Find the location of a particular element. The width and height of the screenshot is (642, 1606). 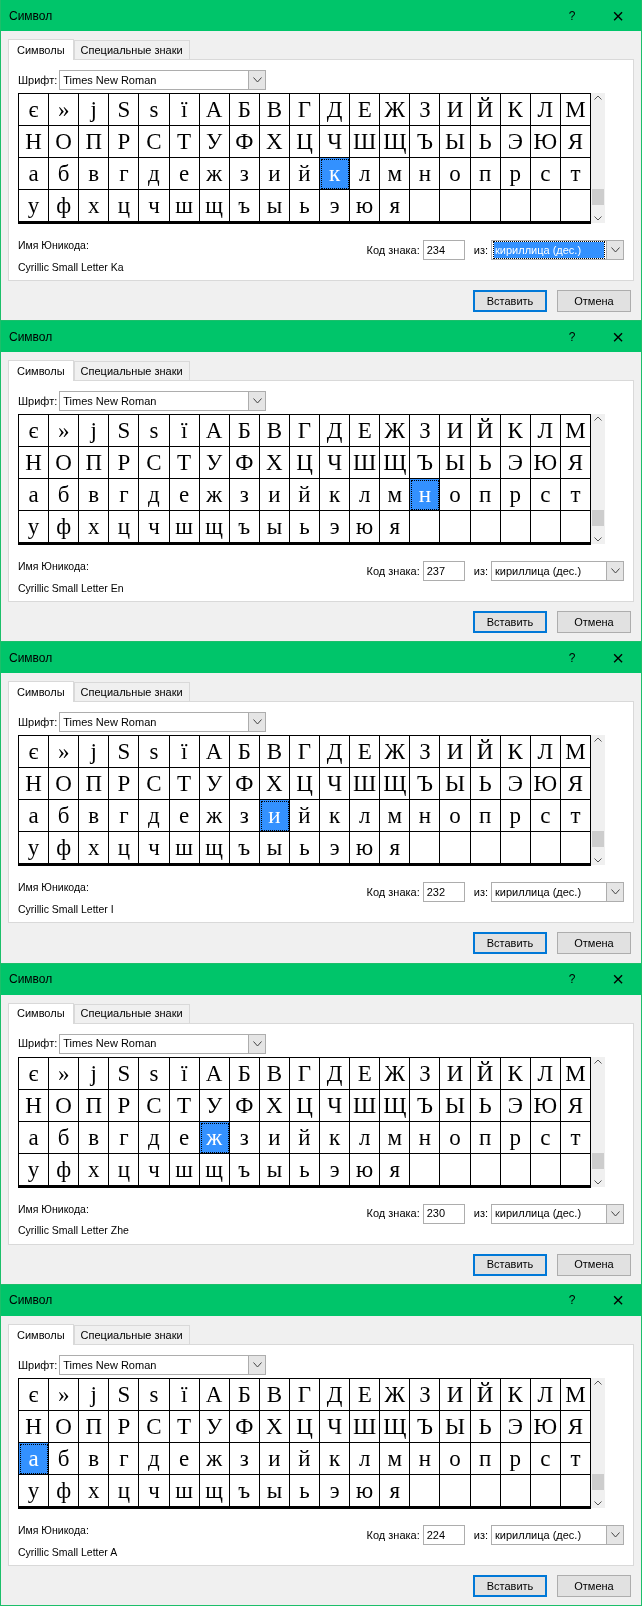

character-cell: ю is located at coordinates (365, 848).